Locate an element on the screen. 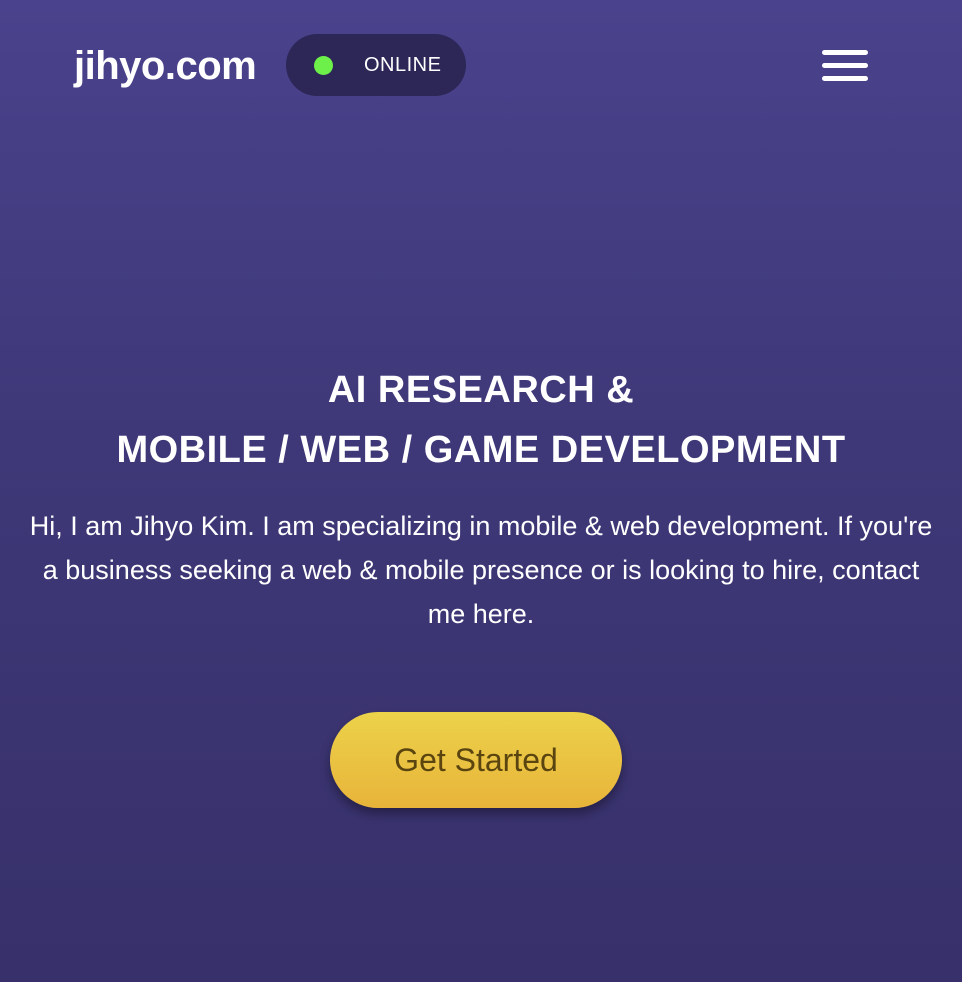  status-badge: ONLINE is located at coordinates (376, 65).